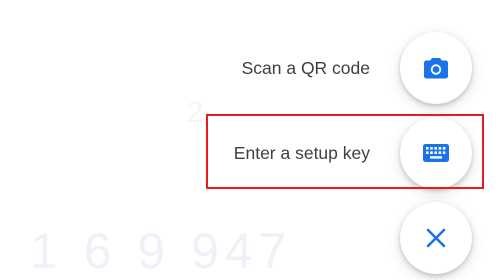  I want to click on scan-qr-option: Scan a QR code, so click(357, 68).